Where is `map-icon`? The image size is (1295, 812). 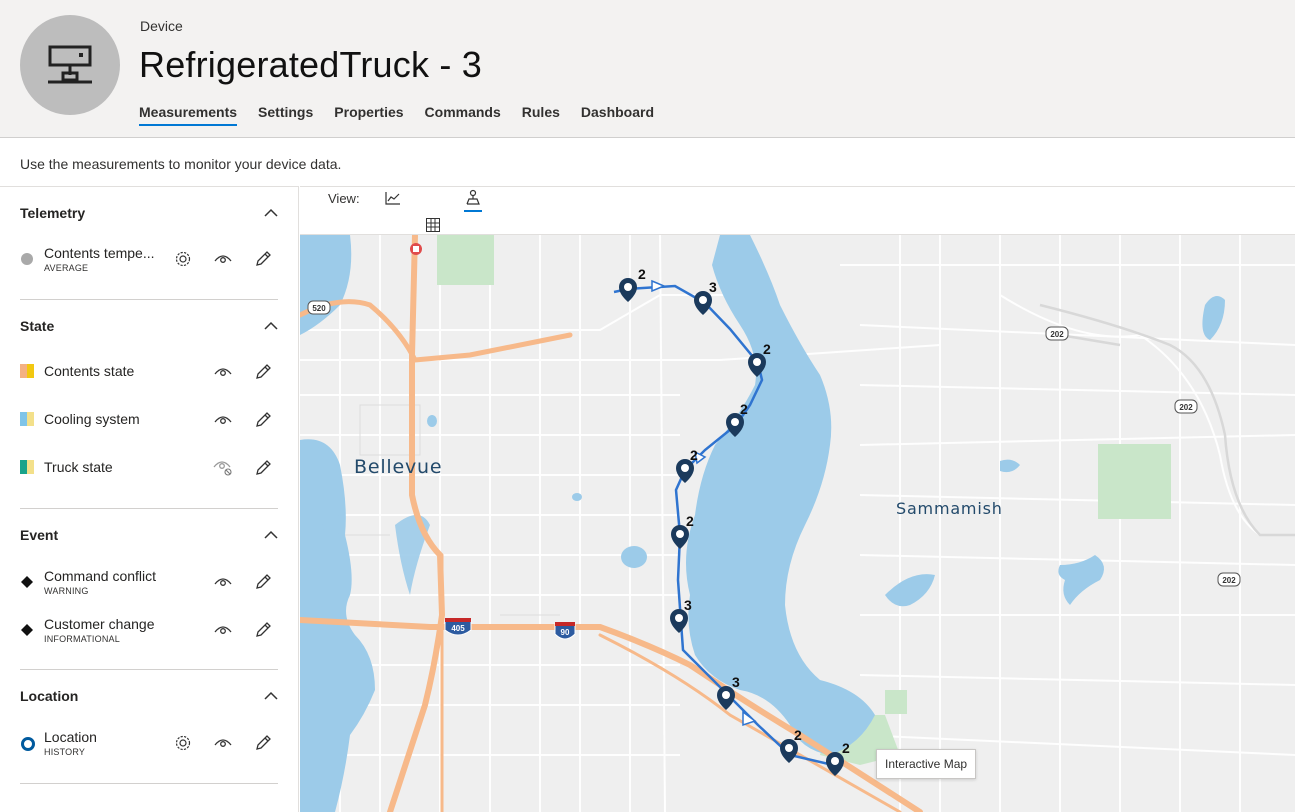 map-icon is located at coordinates (473, 200).